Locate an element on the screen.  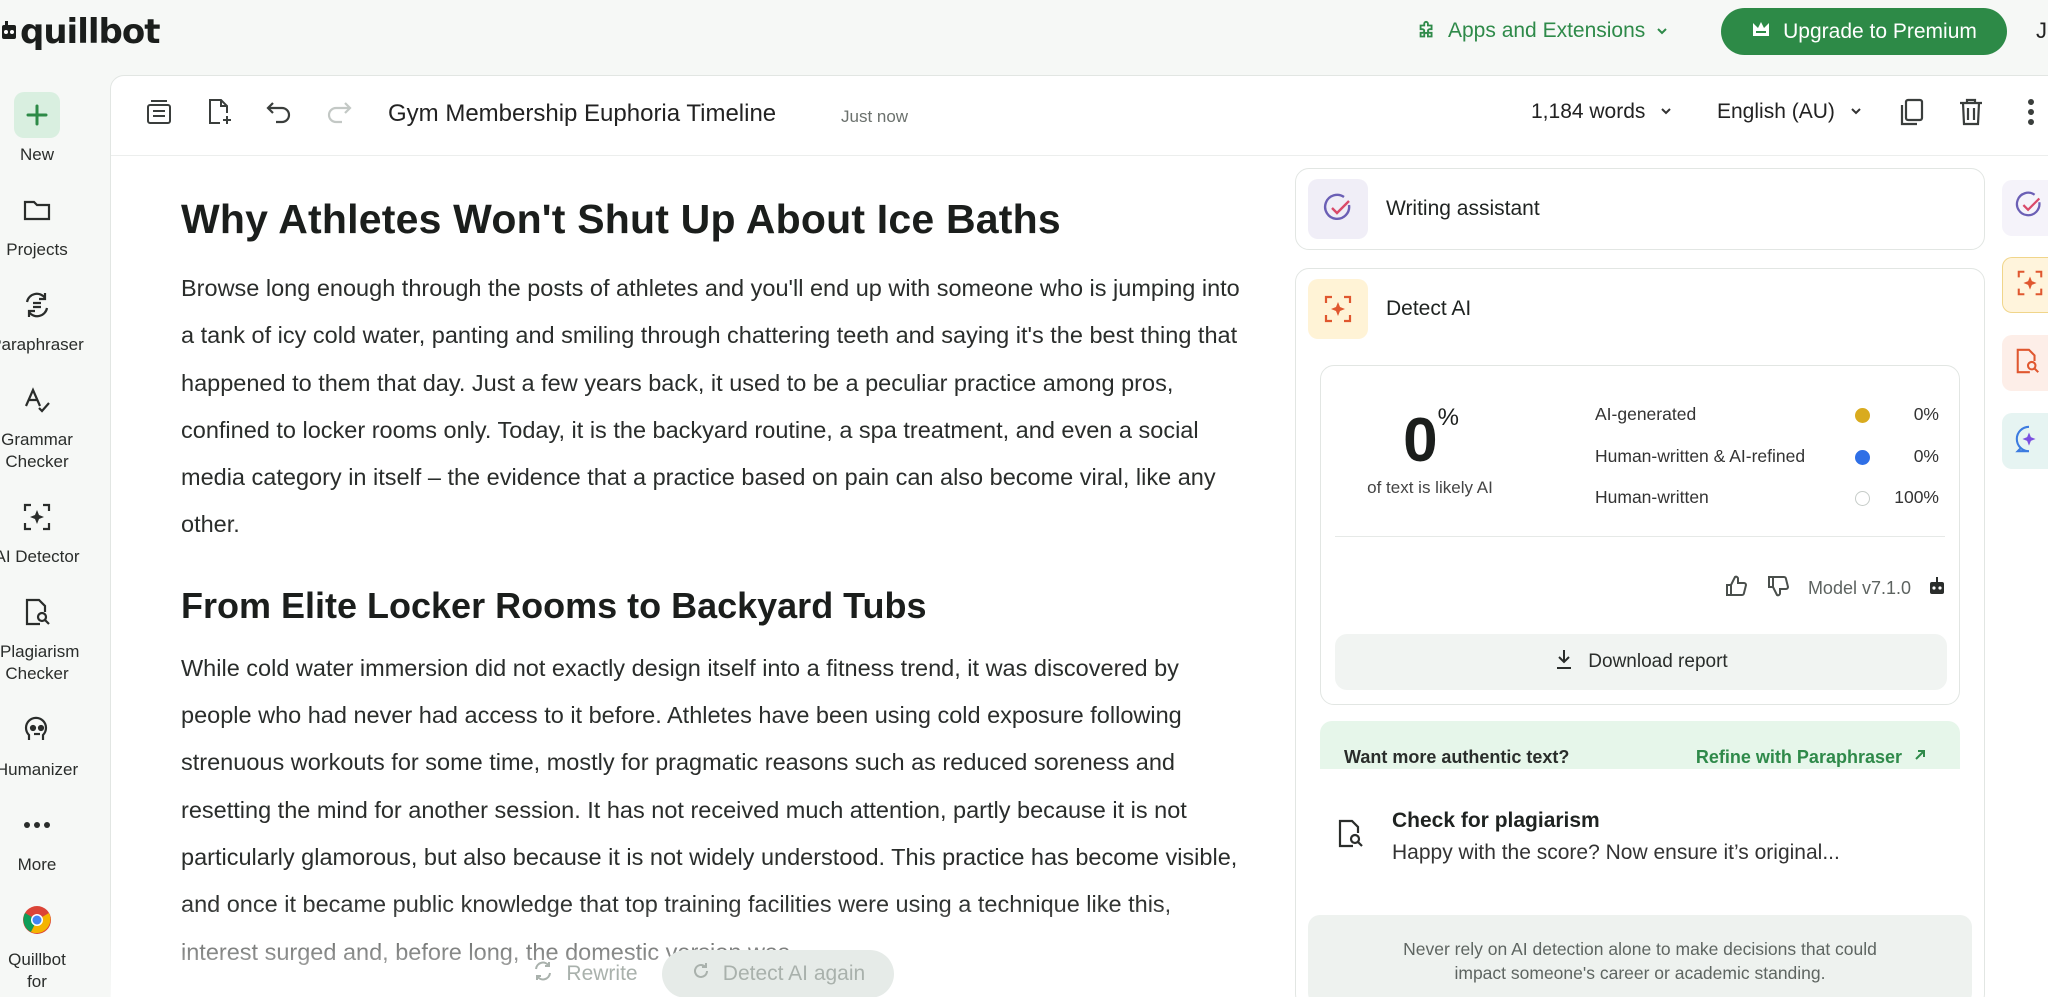
crown-icon is located at coordinates (1761, 32).